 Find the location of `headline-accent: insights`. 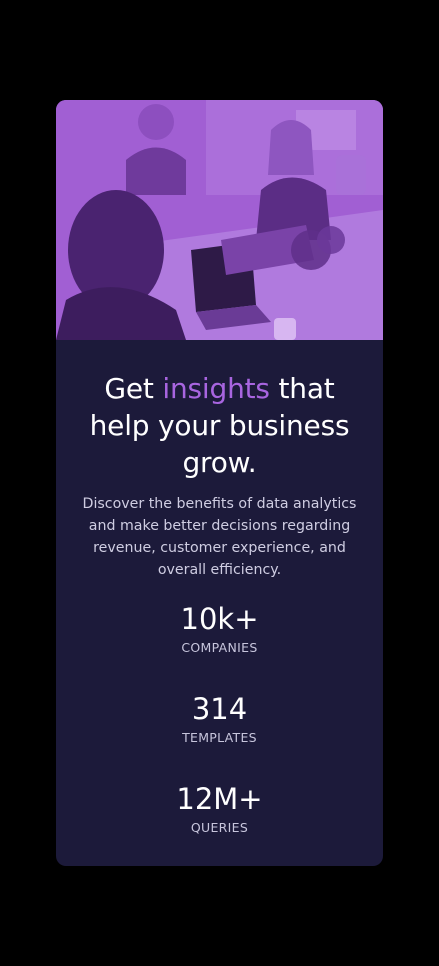

headline-accent: insights is located at coordinates (216, 388).